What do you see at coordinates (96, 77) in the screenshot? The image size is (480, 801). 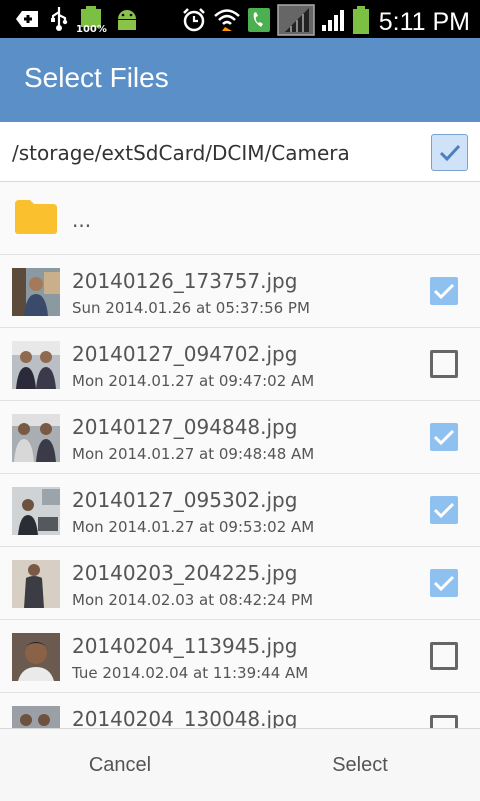 I see `page-title: Select Files` at bounding box center [96, 77].